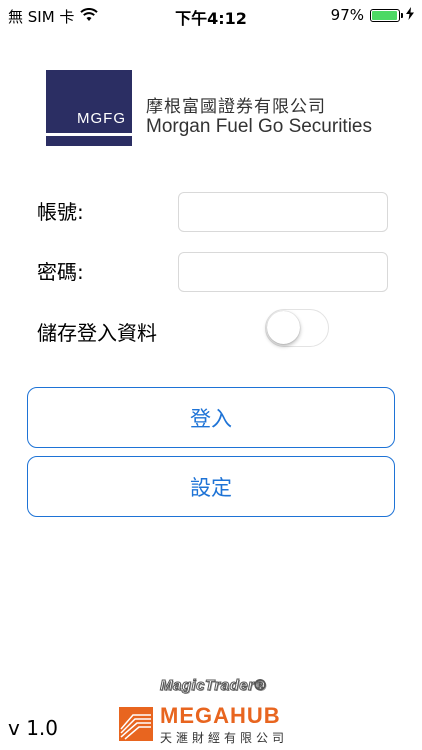 The width and height of the screenshot is (422, 750). What do you see at coordinates (236, 107) in the screenshot?
I see `brand-name-cn: 摩根富國證券有限公司` at bounding box center [236, 107].